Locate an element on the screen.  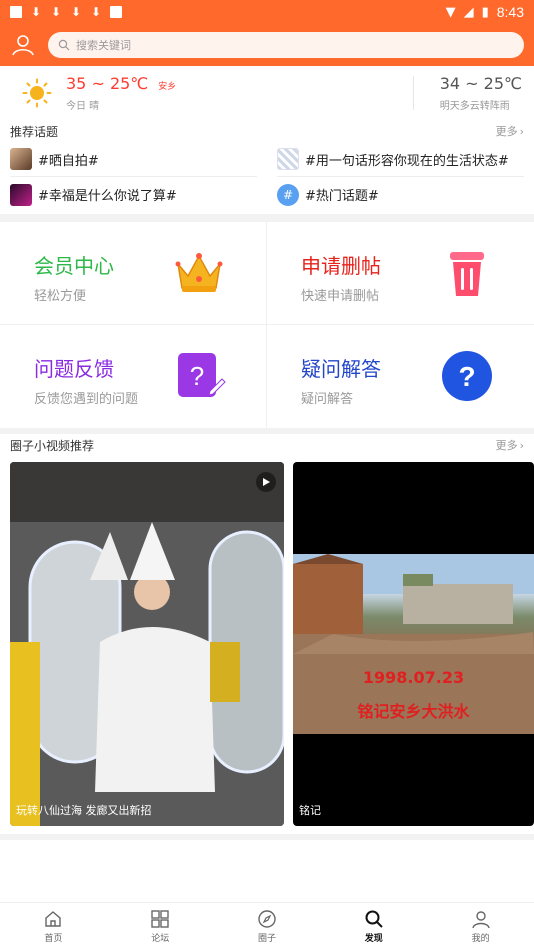
nav-mine: 我的 is located at coordinates (480, 926).